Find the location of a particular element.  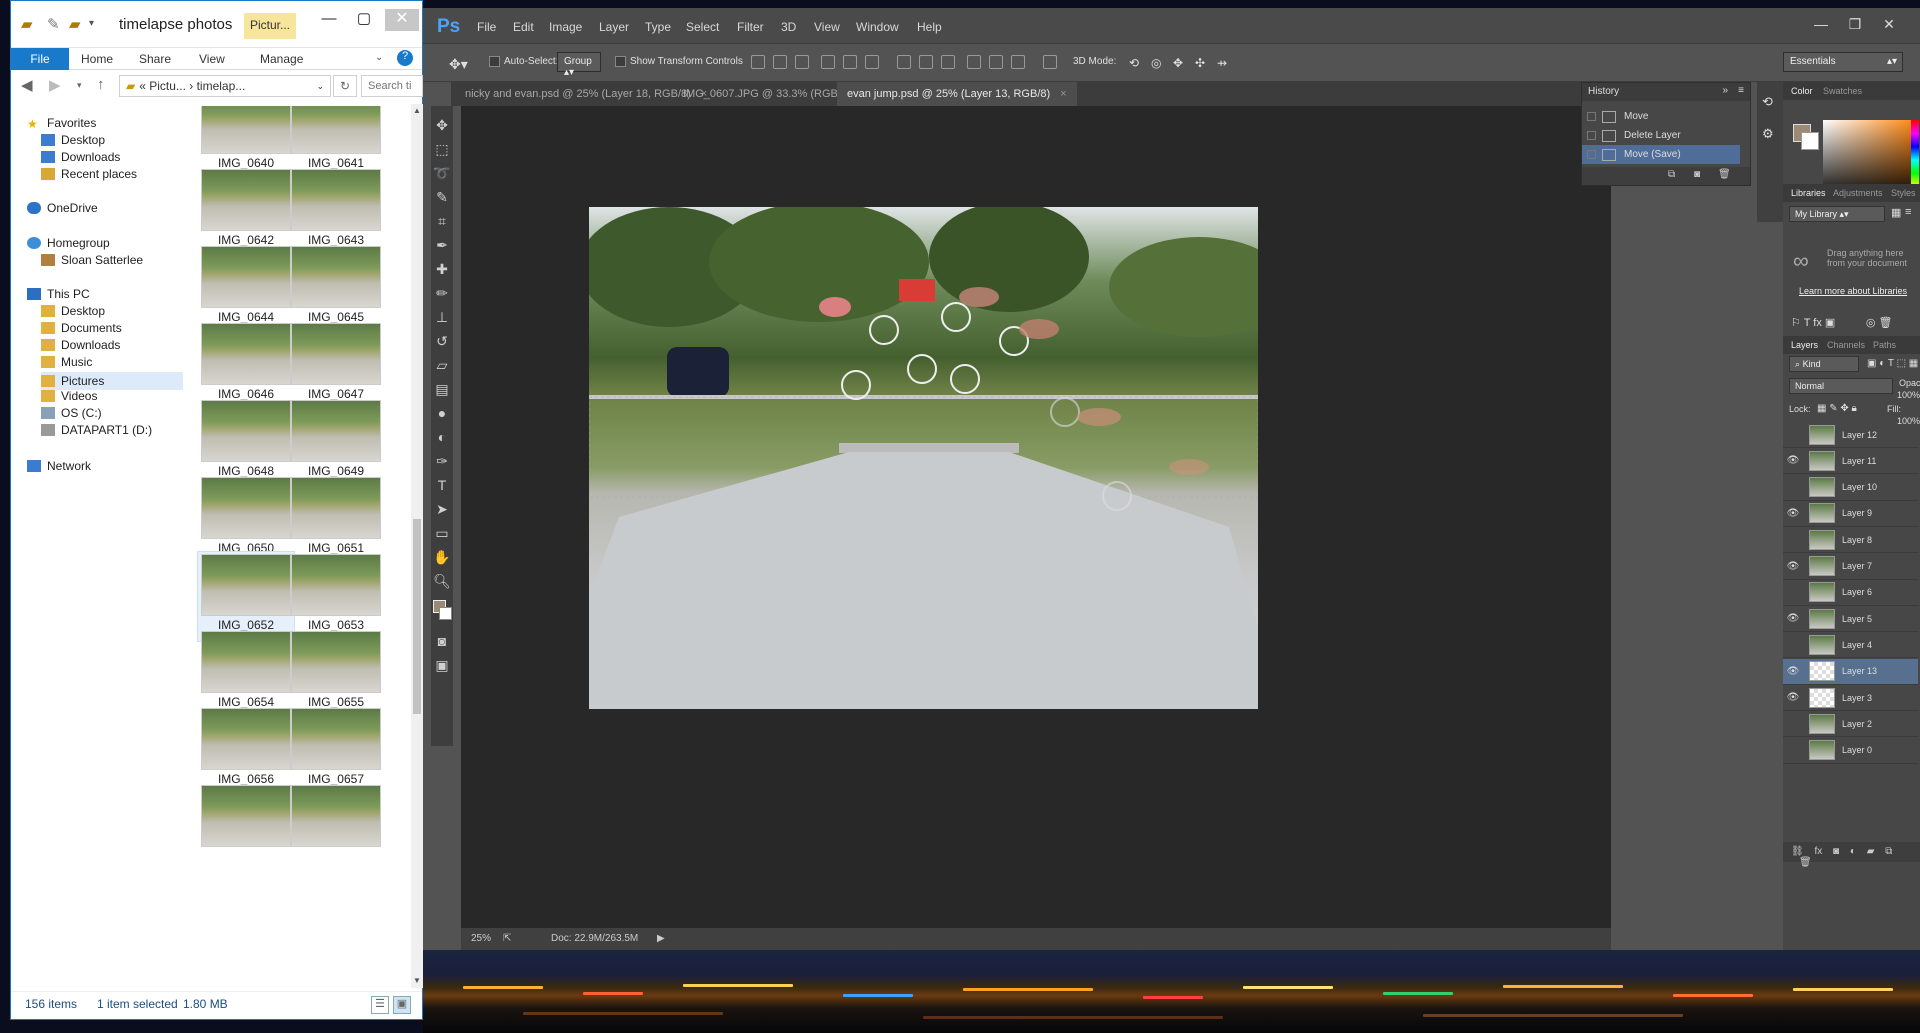

camera-icon: ◙ is located at coordinates (1697, 174).